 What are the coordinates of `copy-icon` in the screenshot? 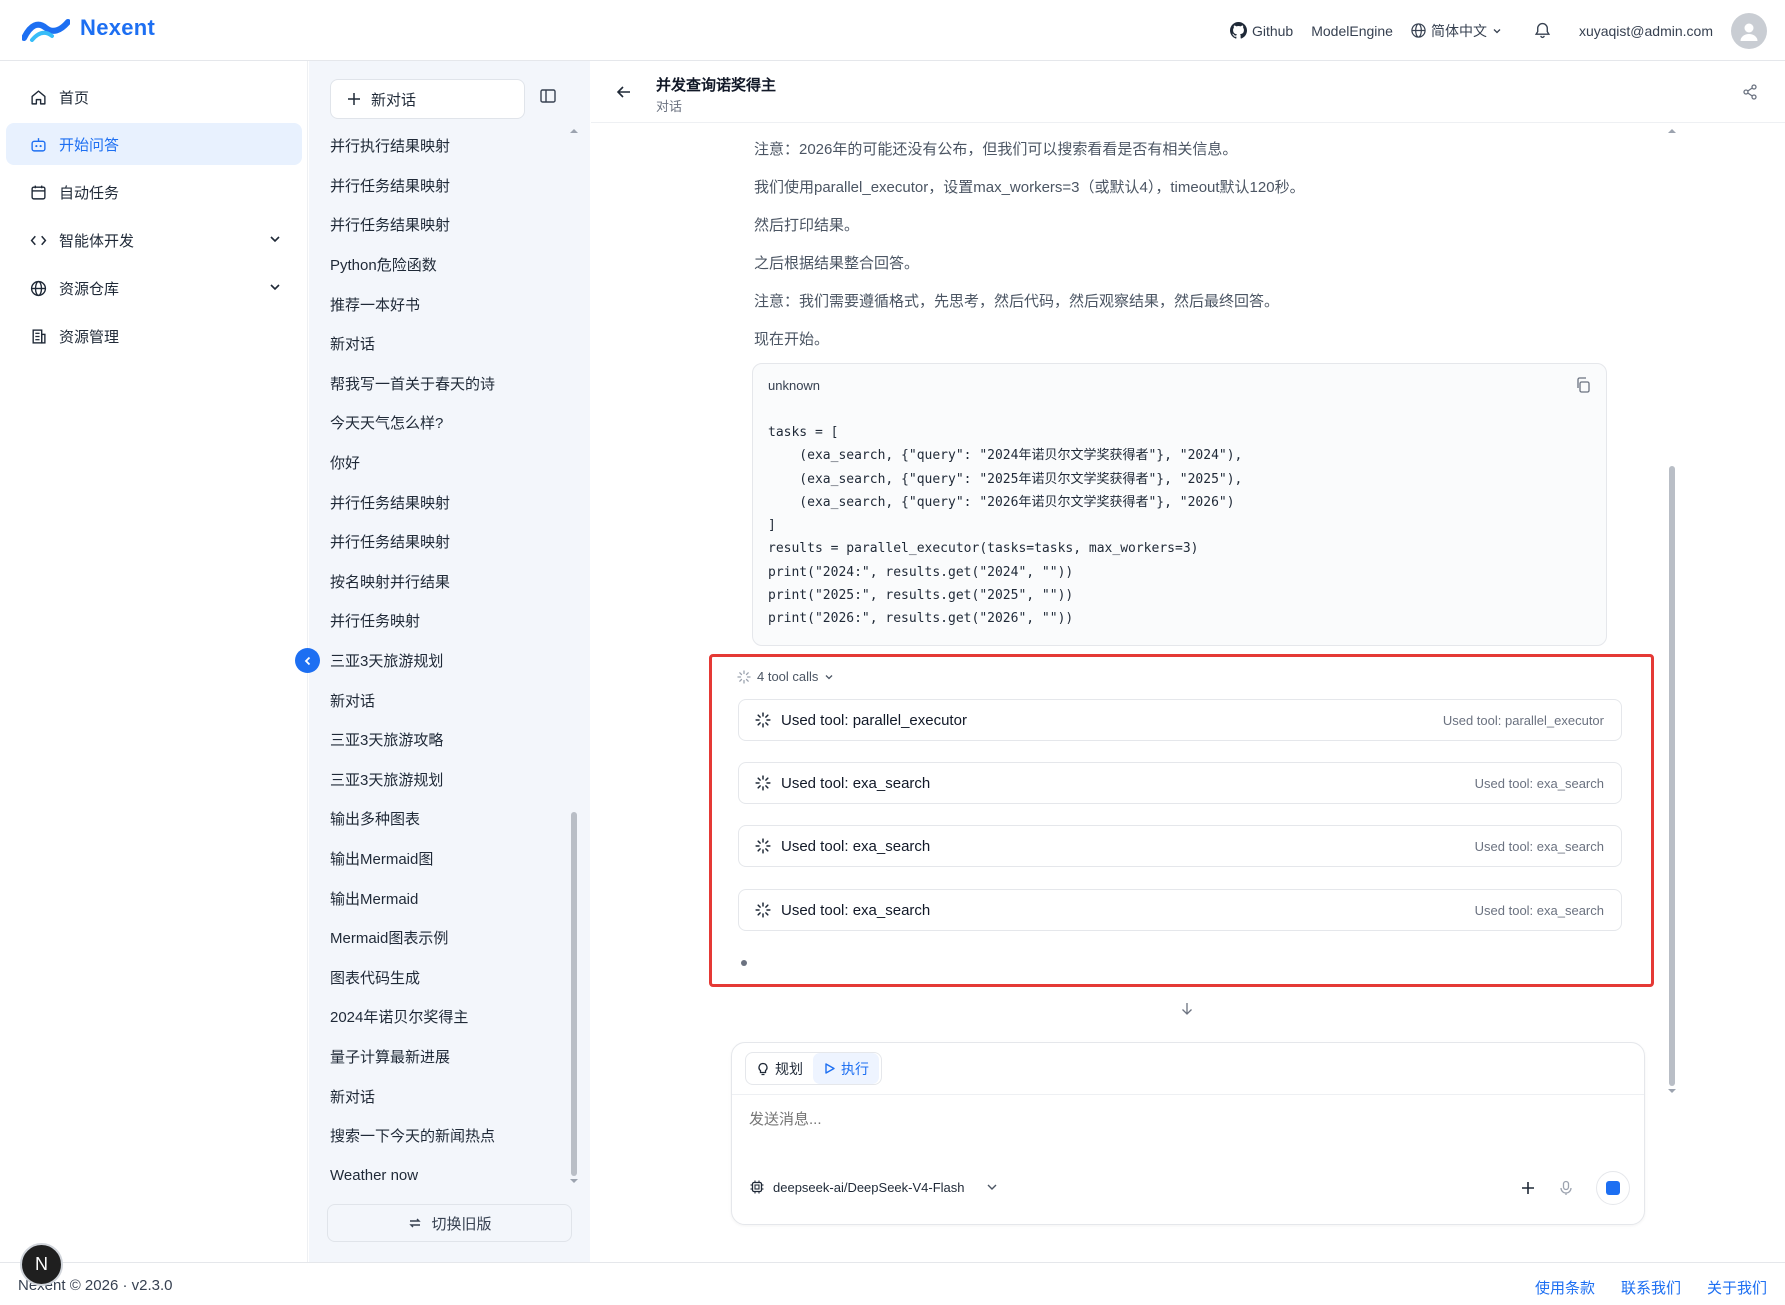 It's located at (1583, 385).